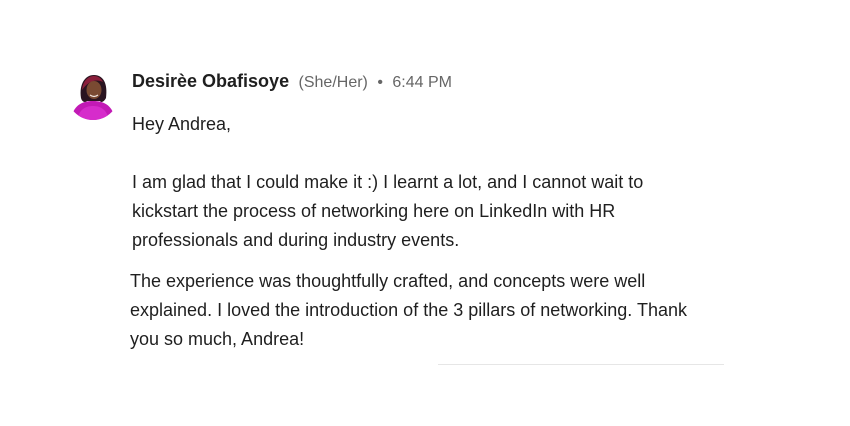 This screenshot has width=850, height=426. What do you see at coordinates (182, 124) in the screenshot?
I see `message-greeting: Hey Andrea,` at bounding box center [182, 124].